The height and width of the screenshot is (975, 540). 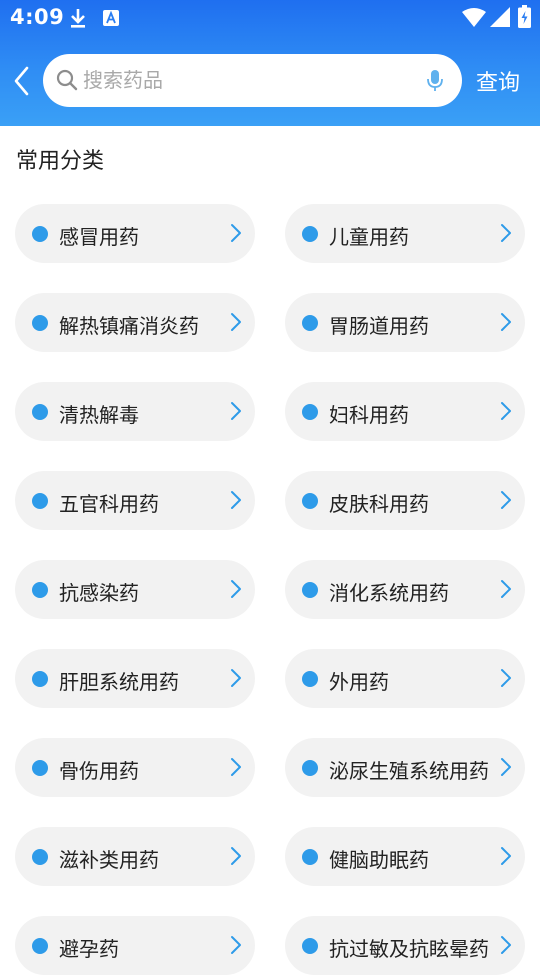 I want to click on category-label: 消化系统用药, so click(x=389, y=593).